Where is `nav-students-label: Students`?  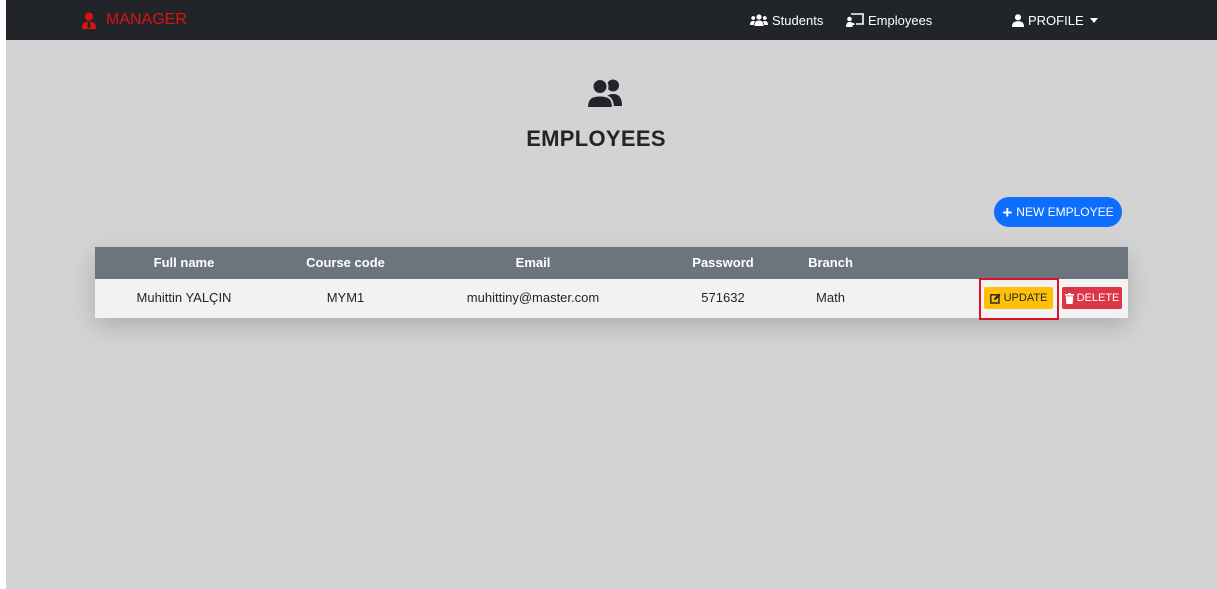
nav-students-label: Students is located at coordinates (798, 20).